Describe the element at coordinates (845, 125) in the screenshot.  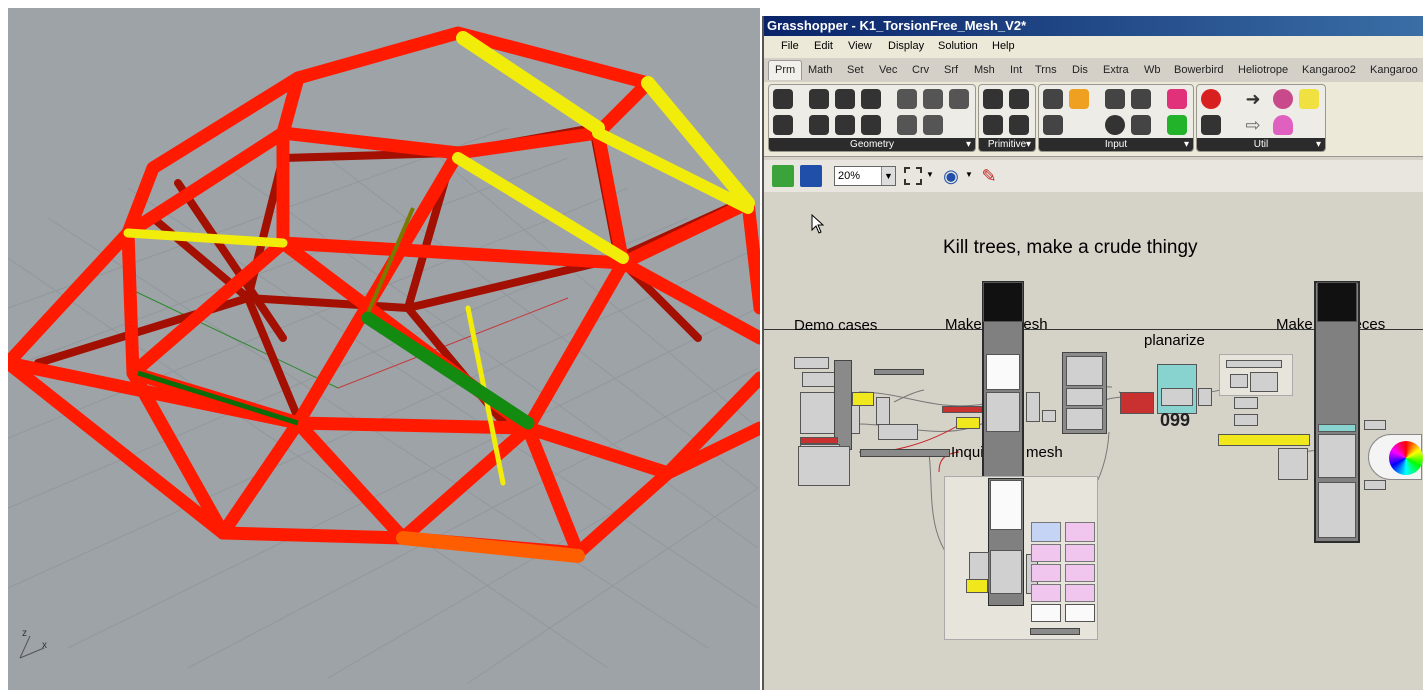
I see `line-param-icon` at that location.